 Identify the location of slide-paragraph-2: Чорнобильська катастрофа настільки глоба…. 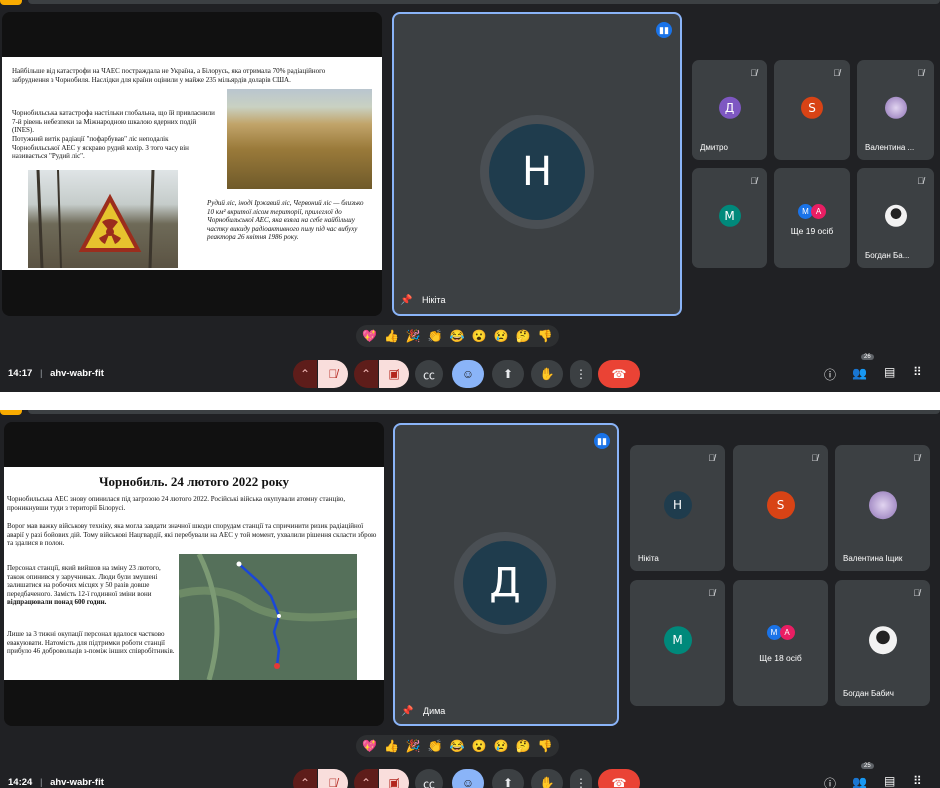
(113, 121).